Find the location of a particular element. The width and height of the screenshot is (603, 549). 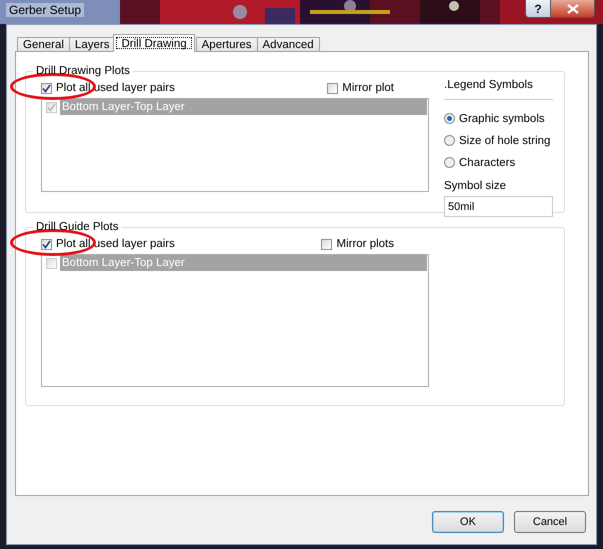

field-label: Symbol size is located at coordinates (475, 186).